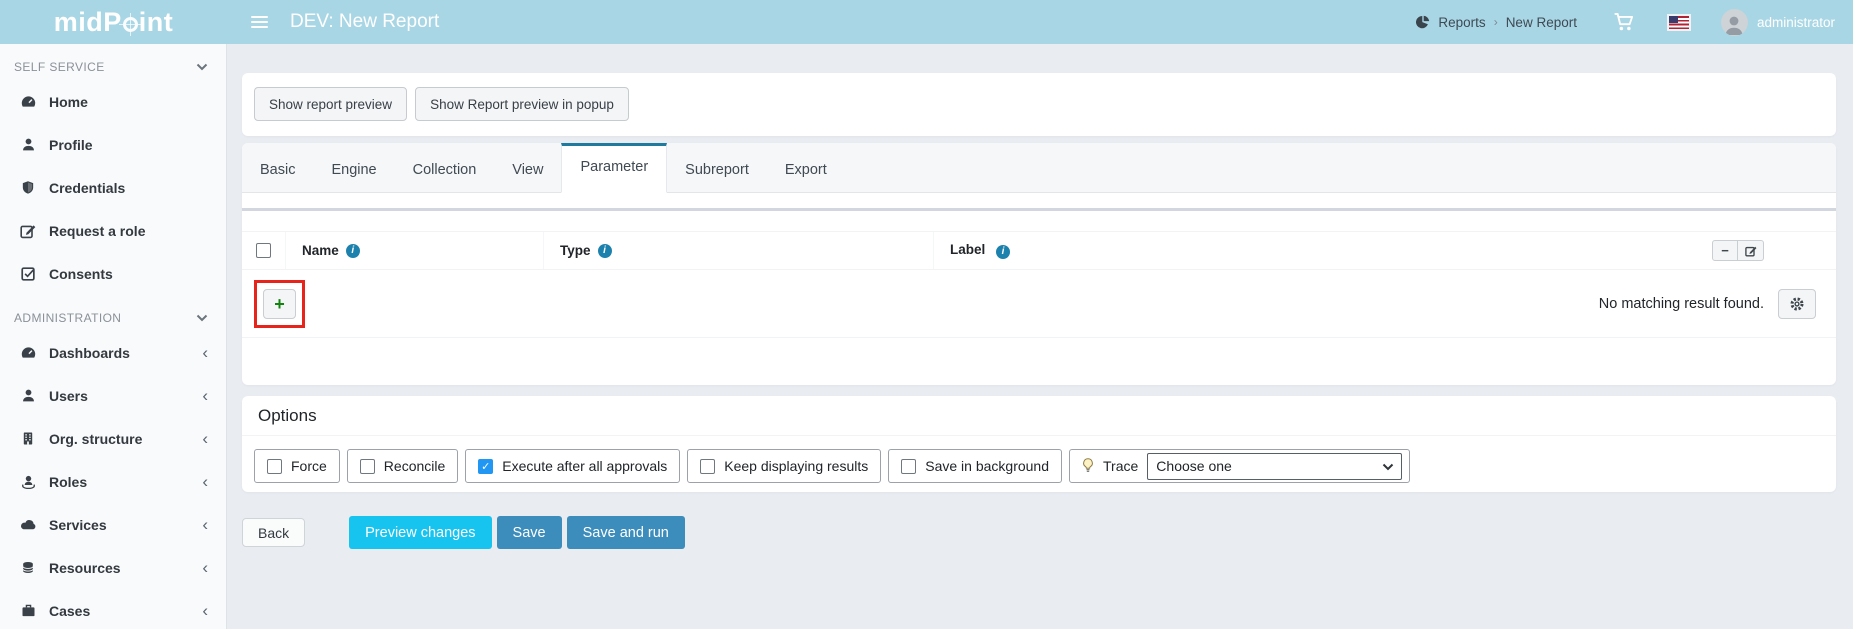 The height and width of the screenshot is (629, 1853). What do you see at coordinates (320, 250) in the screenshot?
I see `column-label: Name` at bounding box center [320, 250].